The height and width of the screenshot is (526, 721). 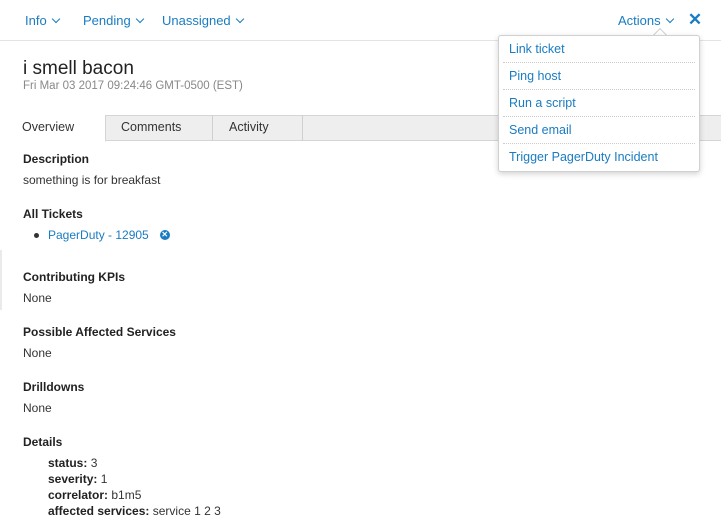 What do you see at coordinates (126, 495) in the screenshot?
I see `detail-value: b1m5` at bounding box center [126, 495].